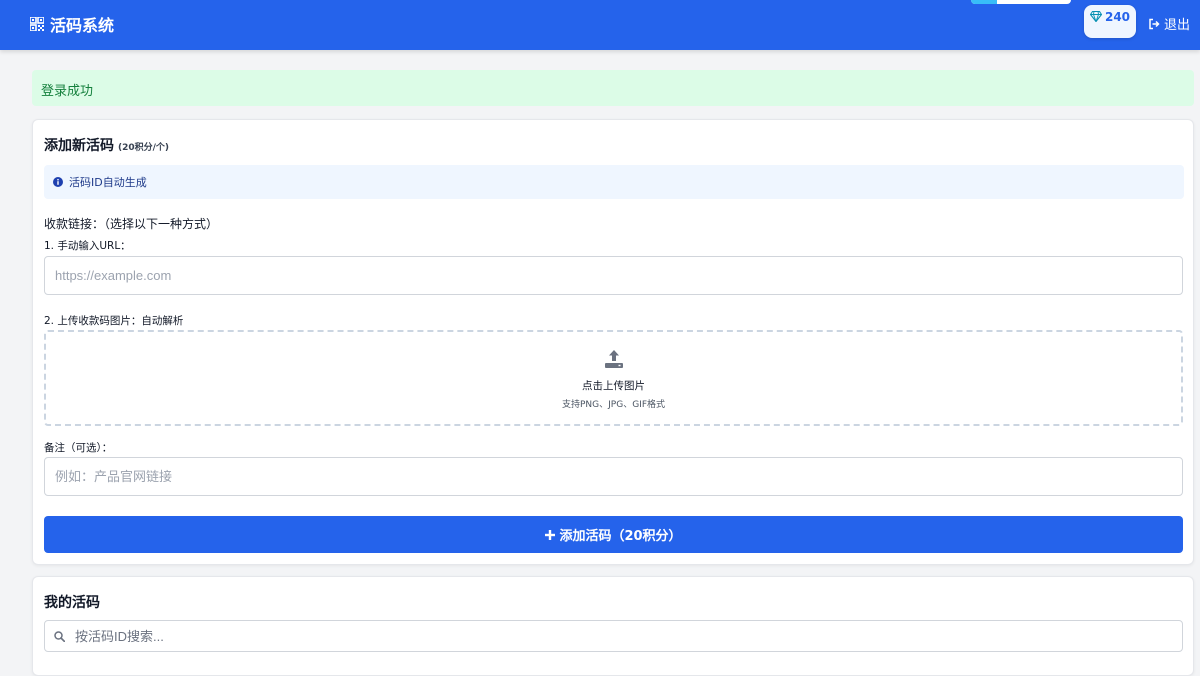 This screenshot has width=1200, height=676. Describe the element at coordinates (67, 91) in the screenshot. I see `success-alert-message: 登录成功` at that location.